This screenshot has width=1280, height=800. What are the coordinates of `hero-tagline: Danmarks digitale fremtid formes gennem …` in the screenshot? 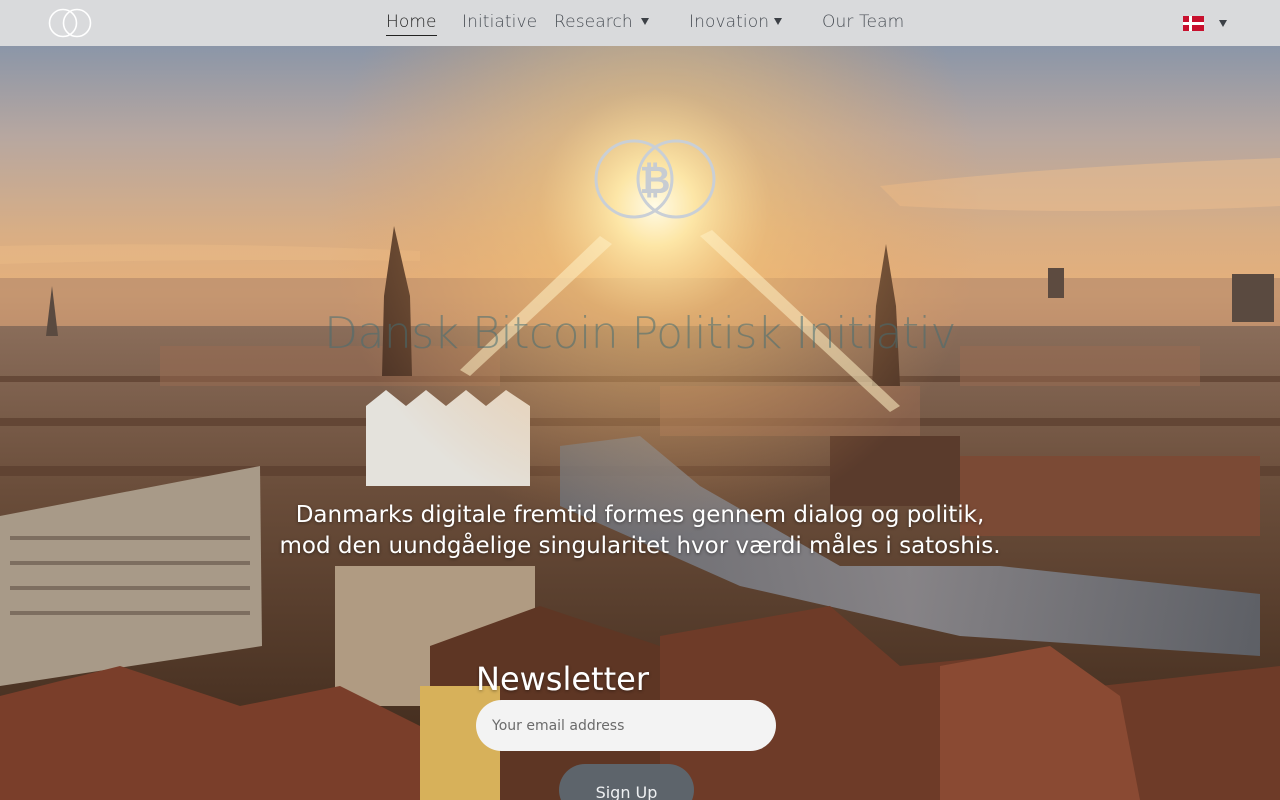 It's located at (640, 531).